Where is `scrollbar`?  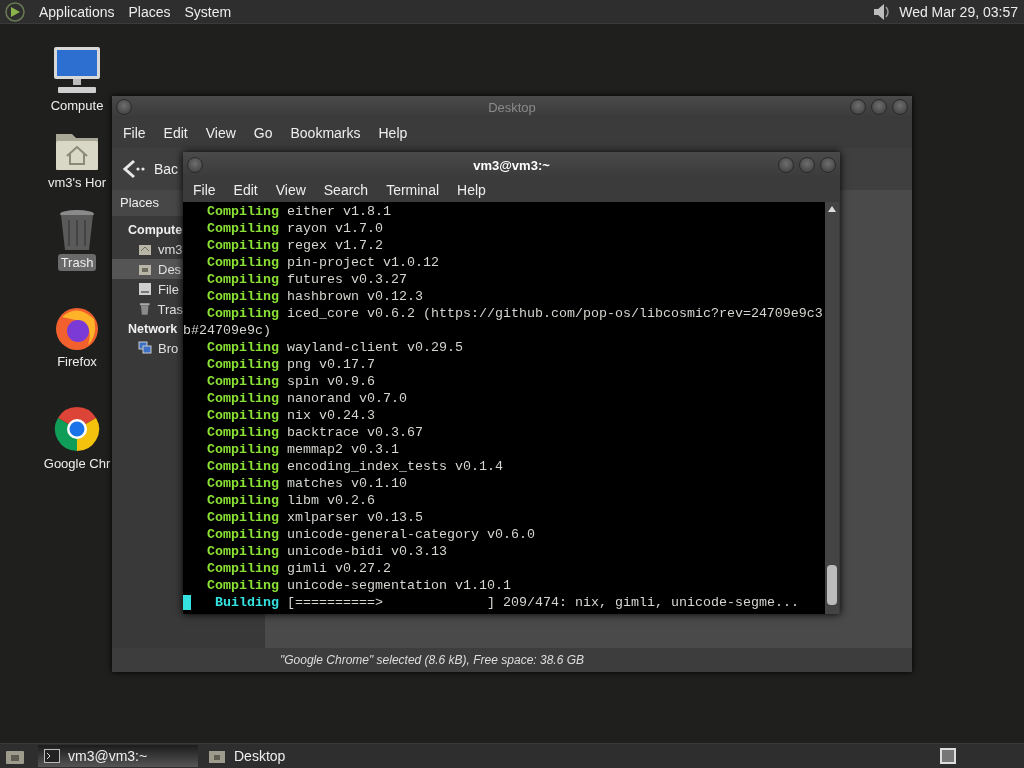
scrollbar is located at coordinates (832, 408).